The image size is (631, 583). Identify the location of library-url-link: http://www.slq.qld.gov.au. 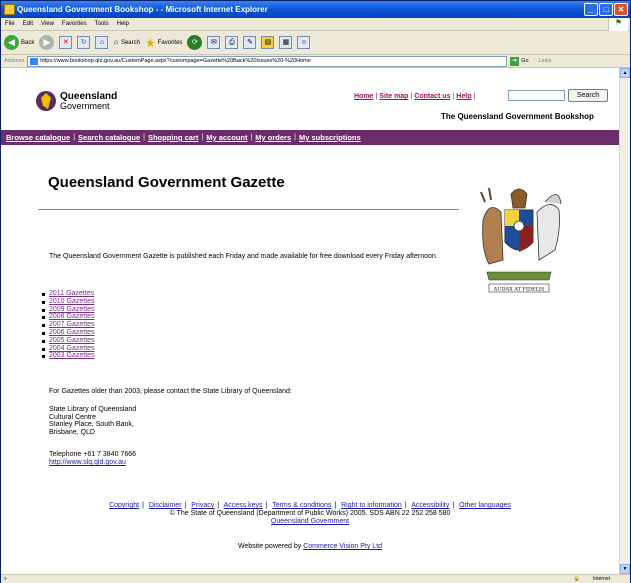
(87, 462).